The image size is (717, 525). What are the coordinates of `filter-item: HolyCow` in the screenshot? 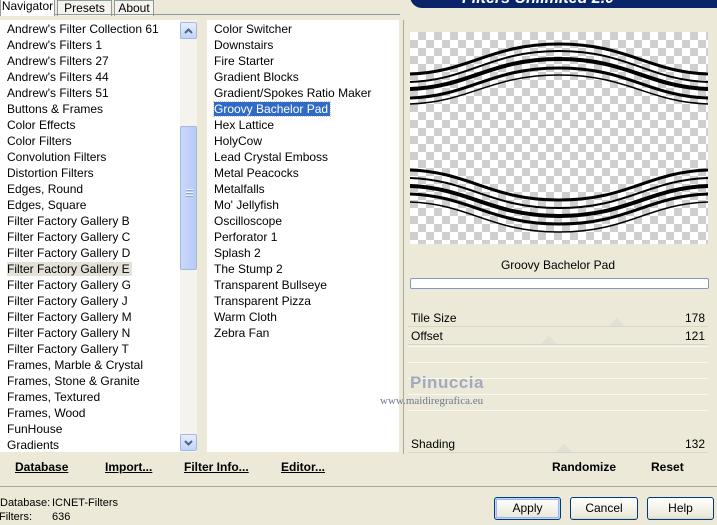 It's located at (303, 141).